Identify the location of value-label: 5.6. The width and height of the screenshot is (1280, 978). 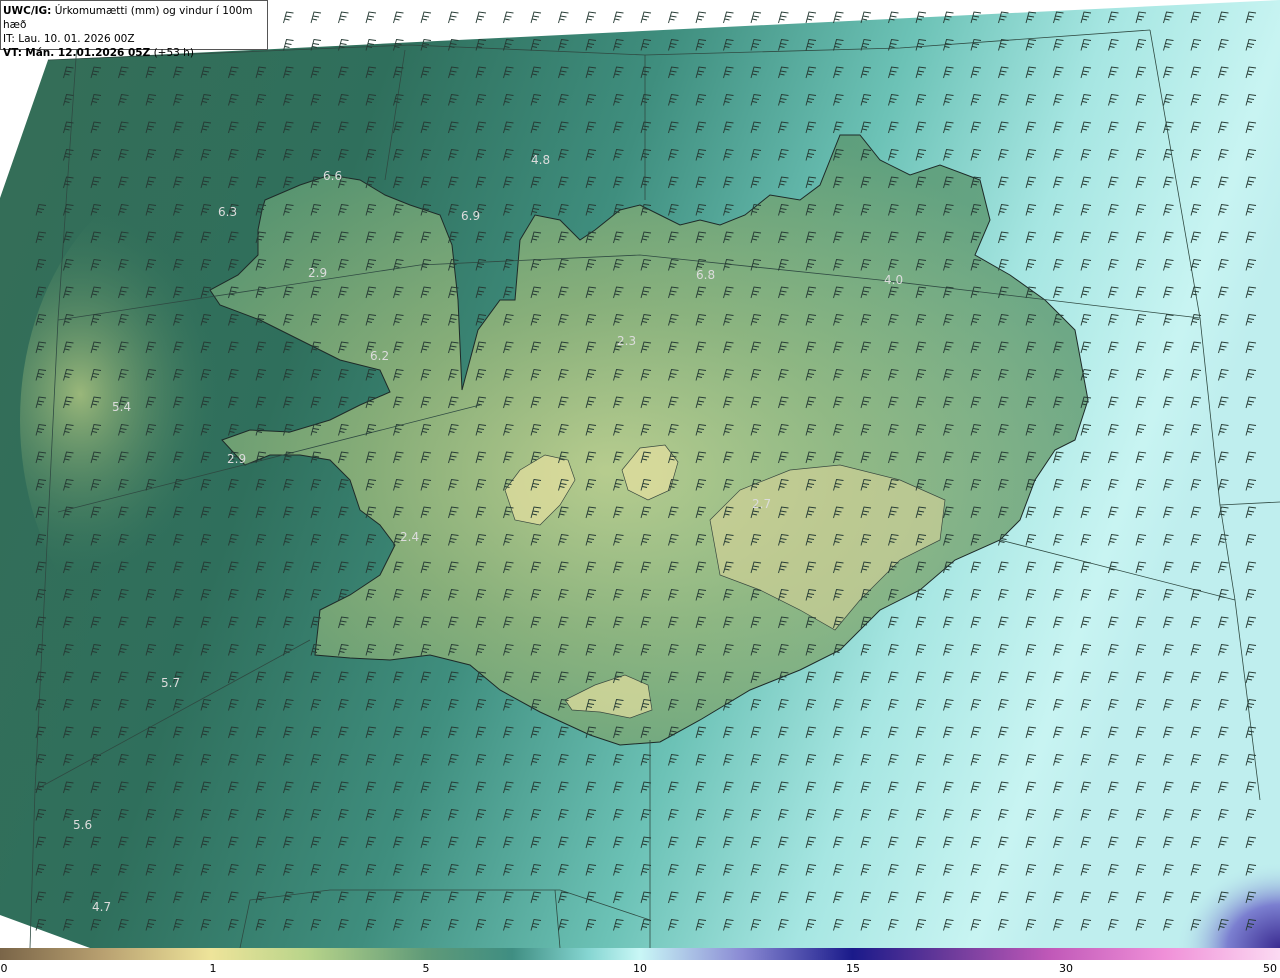
(82, 825).